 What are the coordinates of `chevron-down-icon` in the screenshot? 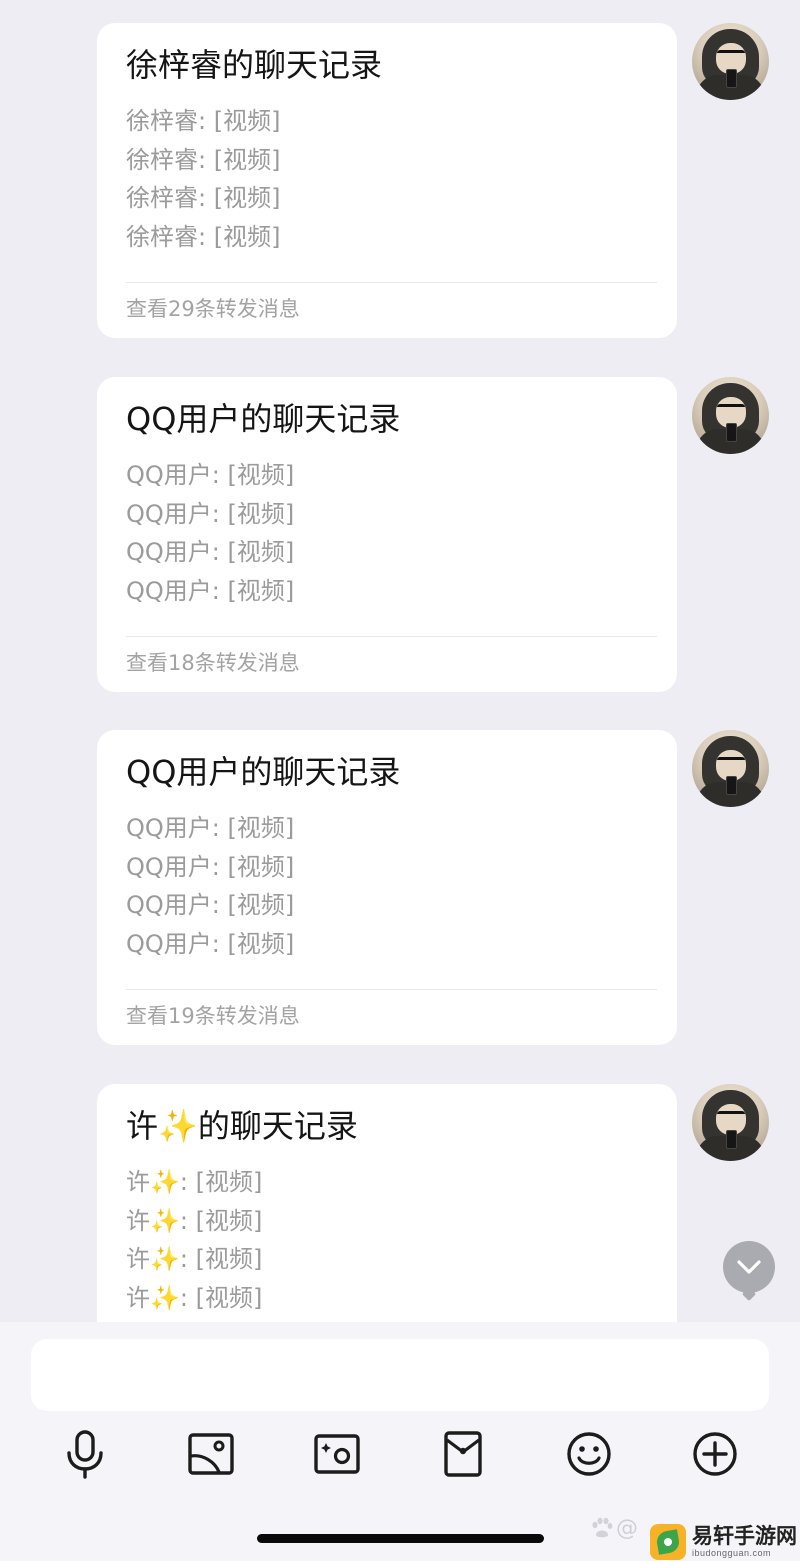 It's located at (749, 1267).